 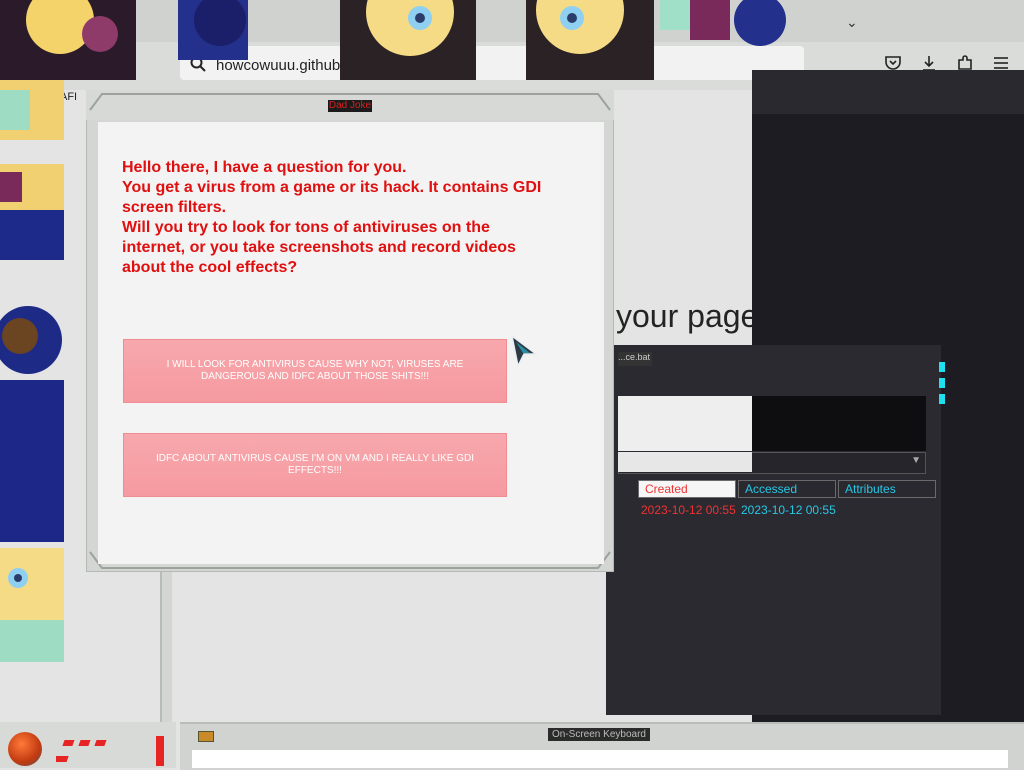 I want to click on chevron-down-icon: ▼, so click(x=916, y=460).